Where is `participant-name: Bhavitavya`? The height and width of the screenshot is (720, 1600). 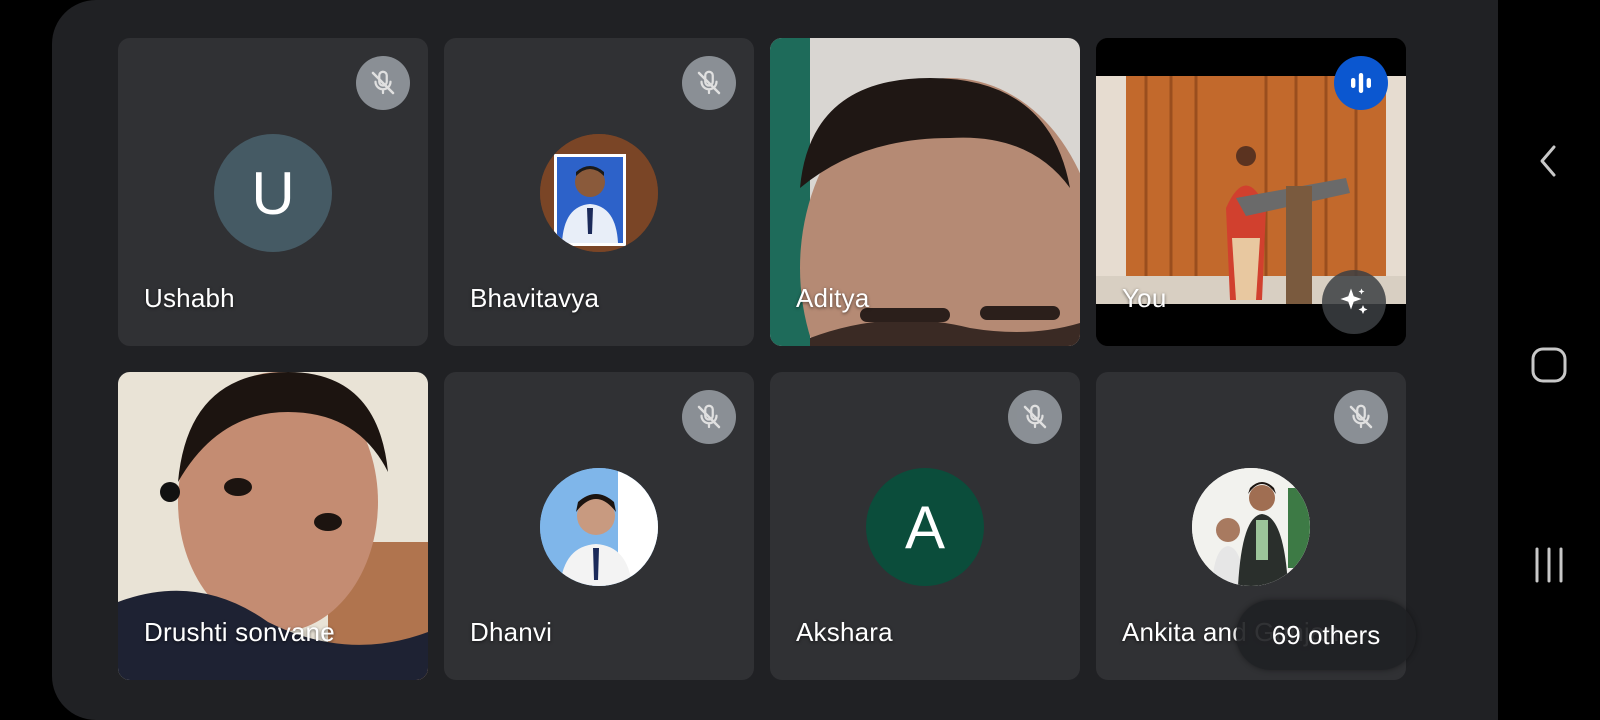
participant-name: Bhavitavya is located at coordinates (535, 298).